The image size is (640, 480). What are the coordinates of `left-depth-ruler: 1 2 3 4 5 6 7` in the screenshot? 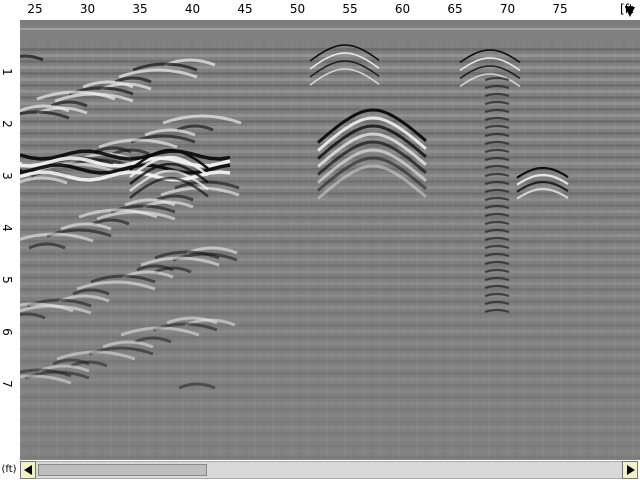 It's located at (10, 240).